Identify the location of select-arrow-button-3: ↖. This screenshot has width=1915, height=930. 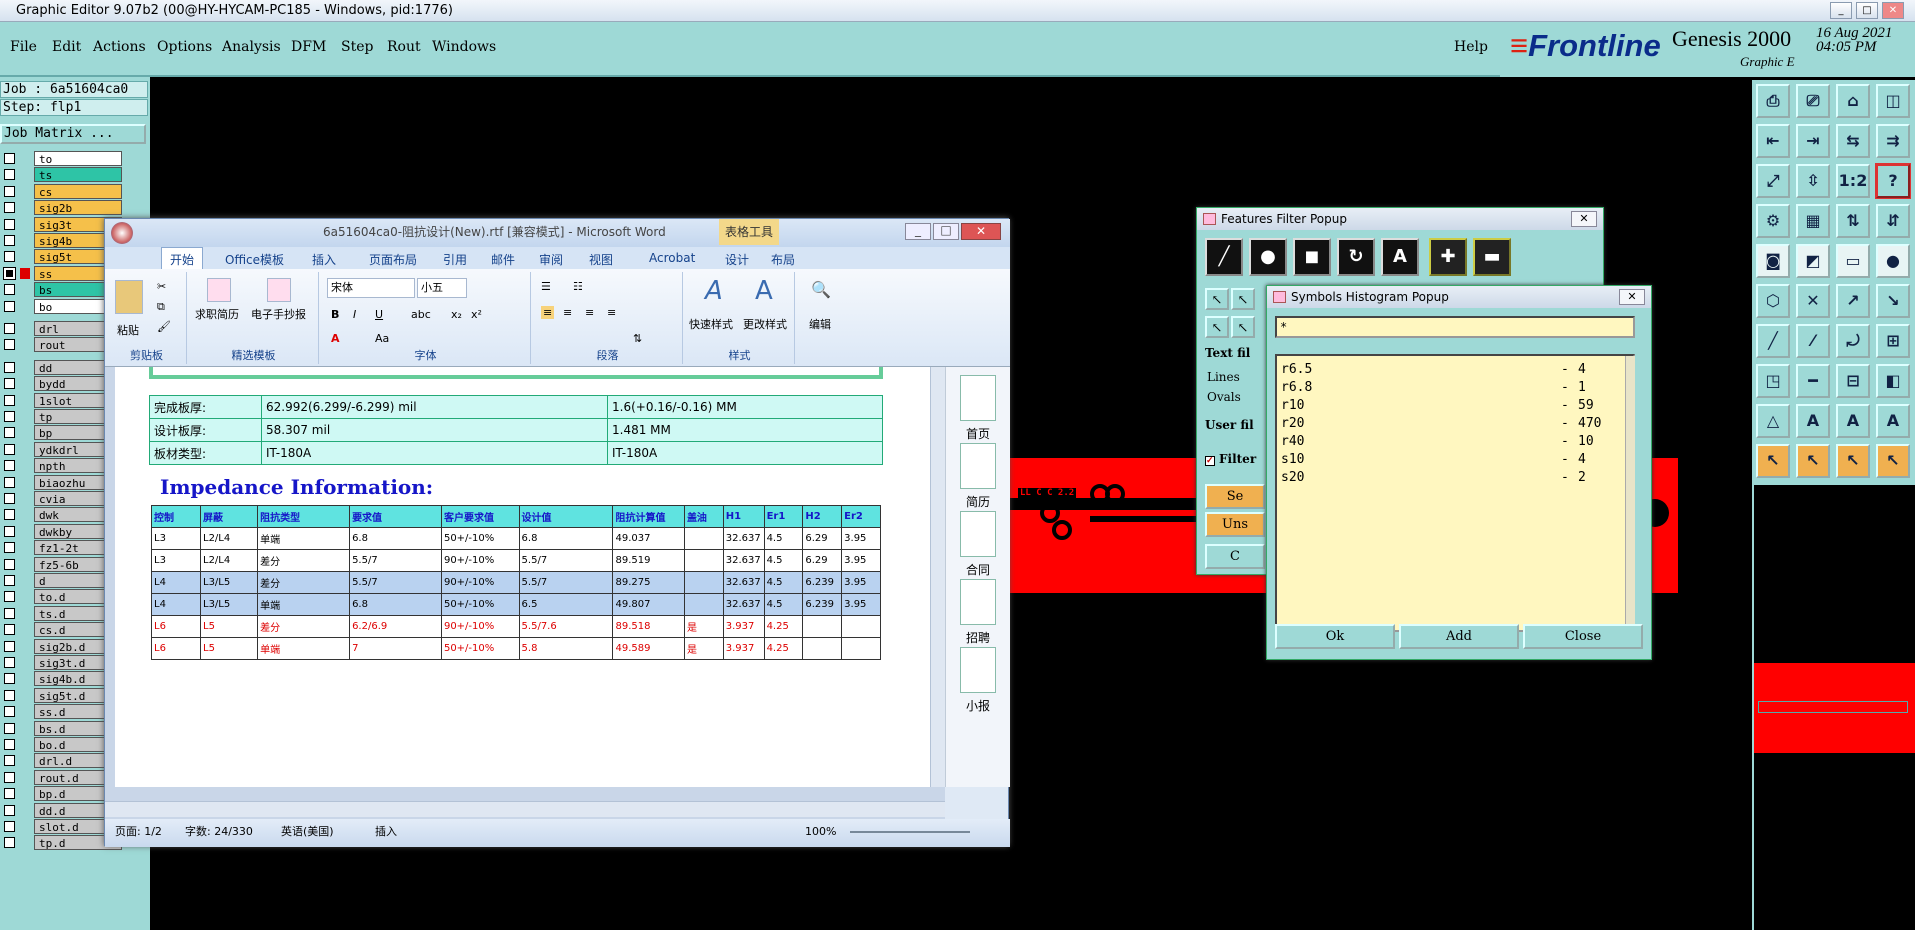
(1217, 327).